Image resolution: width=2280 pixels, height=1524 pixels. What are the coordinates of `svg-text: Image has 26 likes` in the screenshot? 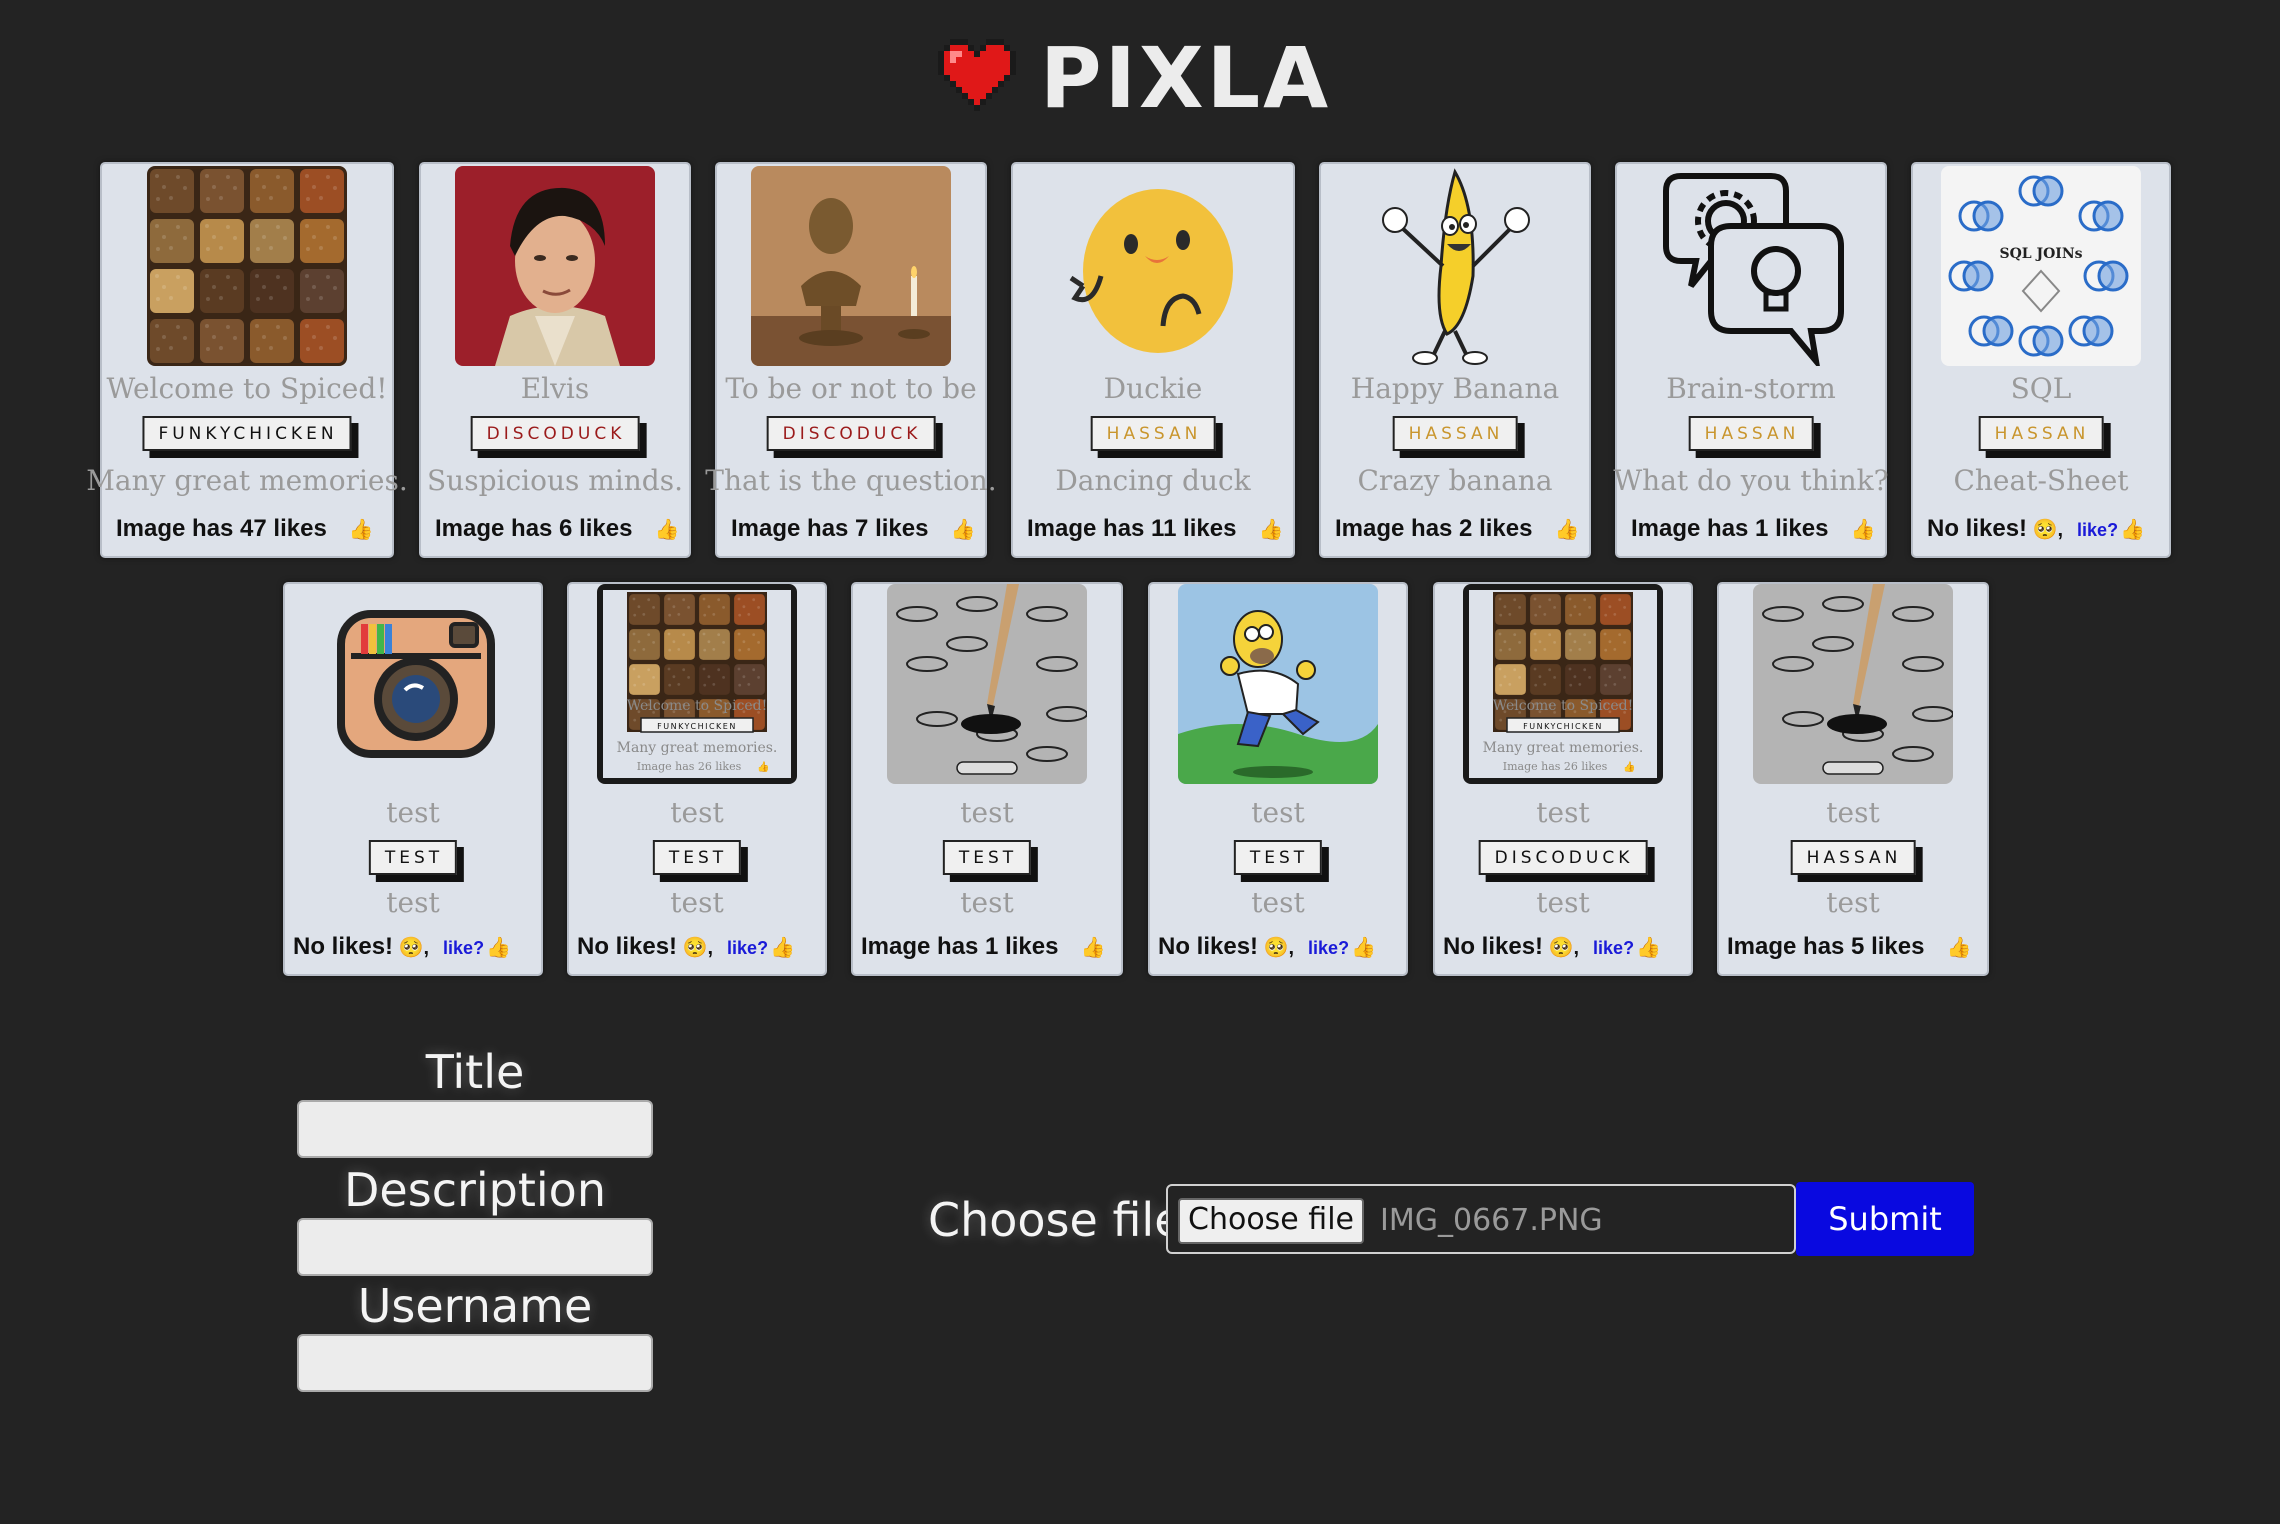 It's located at (689, 766).